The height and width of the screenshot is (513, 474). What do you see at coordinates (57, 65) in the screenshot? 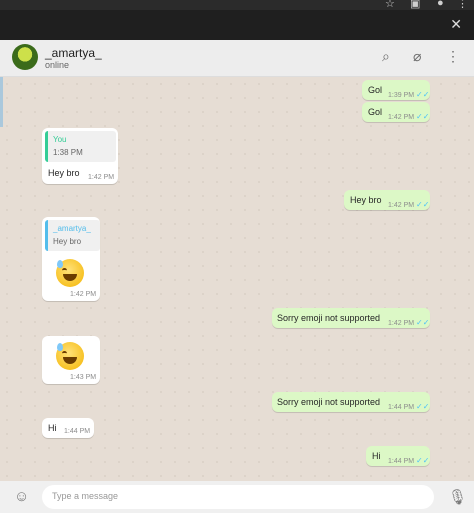
I see `contact-status: online` at bounding box center [57, 65].